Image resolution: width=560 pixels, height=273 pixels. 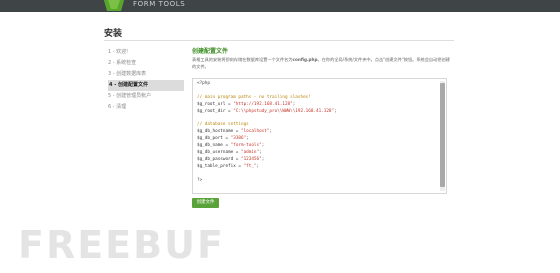 What do you see at coordinates (205, 203) in the screenshot?
I see `create-file-button: 创建文件` at bounding box center [205, 203].